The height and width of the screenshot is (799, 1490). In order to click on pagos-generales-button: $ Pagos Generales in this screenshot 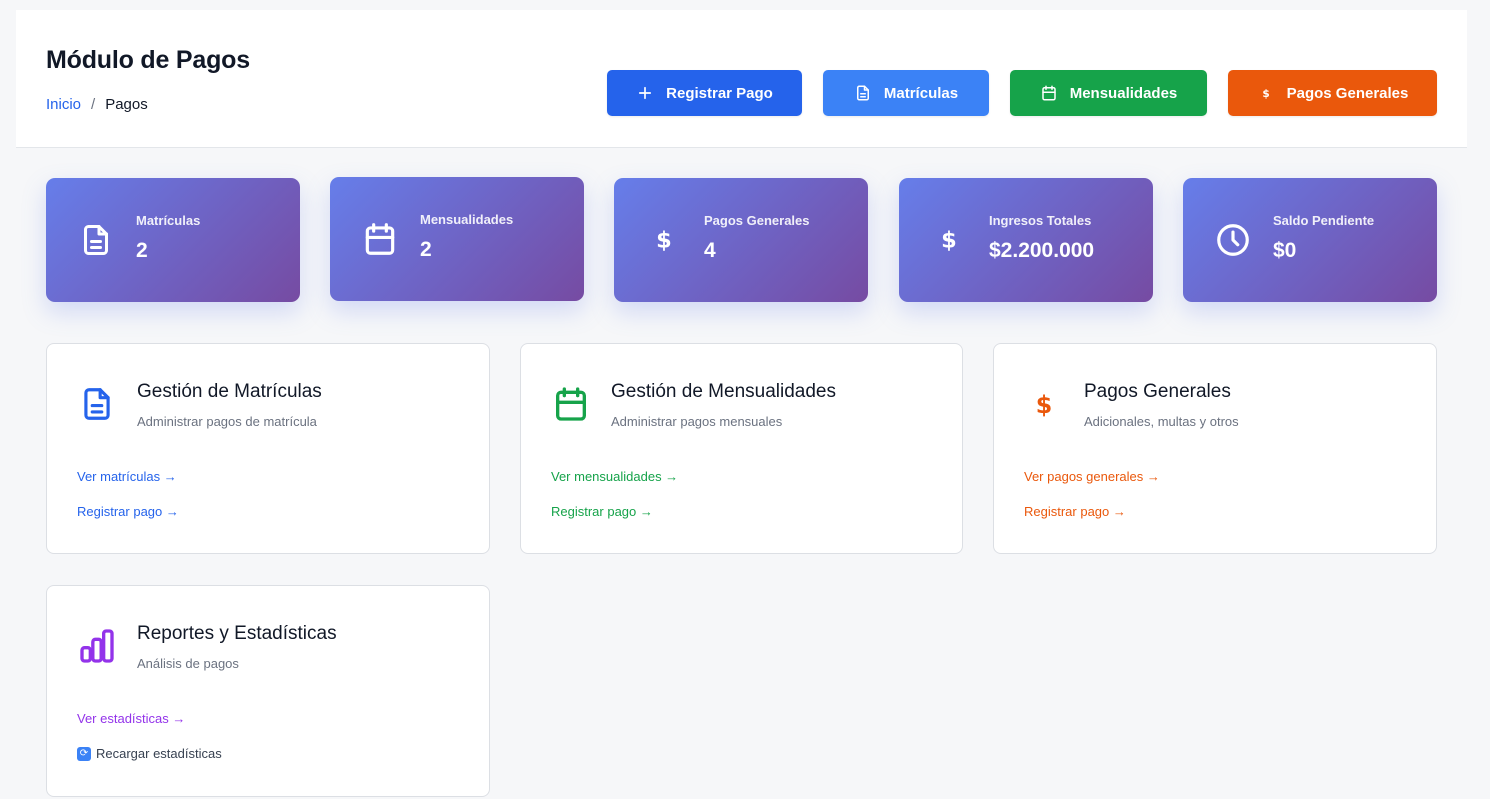, I will do `click(1332, 93)`.